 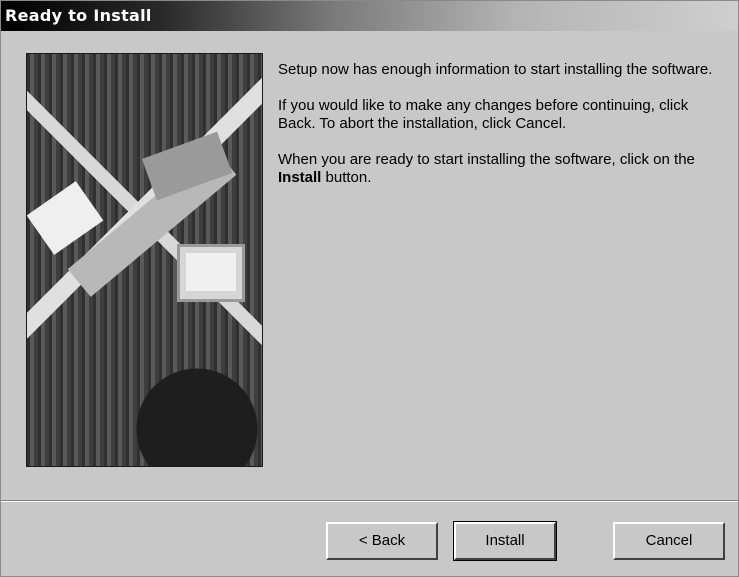 I want to click on title-bar: Ready to Install, so click(x=369, y=16).